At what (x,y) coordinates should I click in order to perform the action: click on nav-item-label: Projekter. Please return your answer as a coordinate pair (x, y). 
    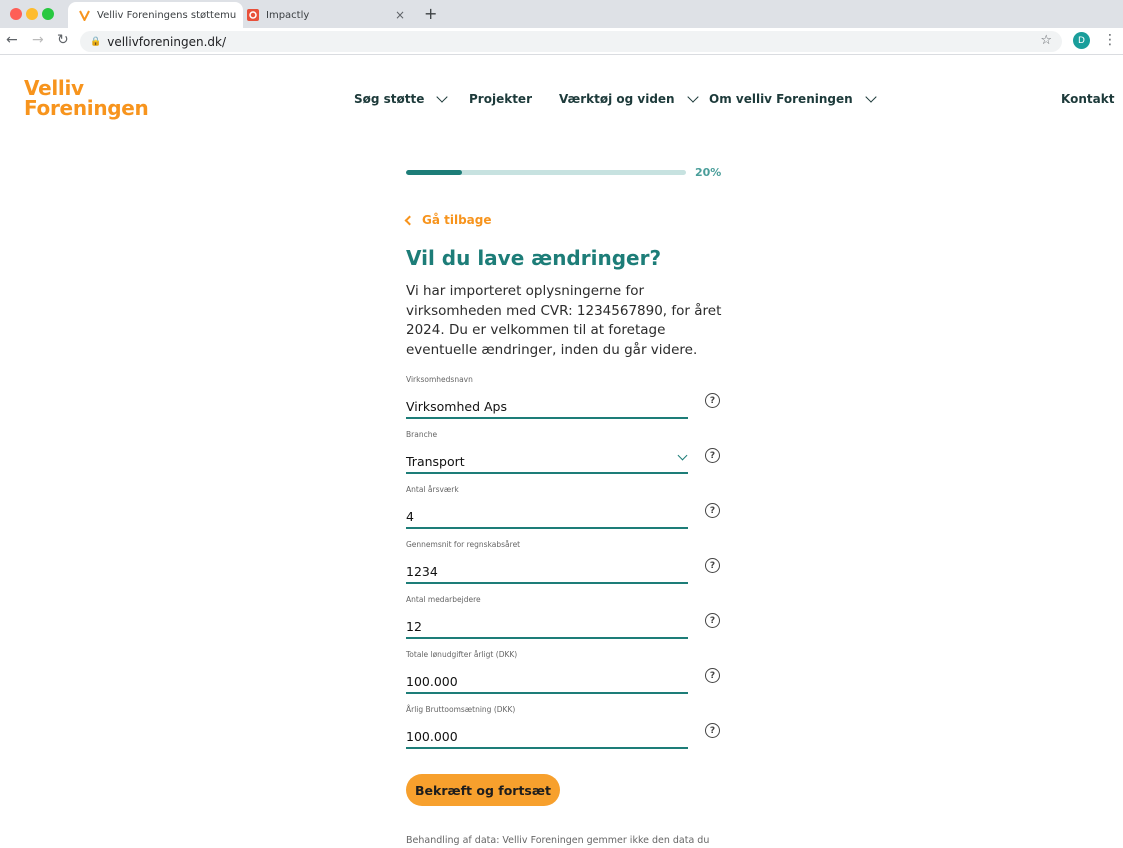
    Looking at the image, I should click on (500, 99).